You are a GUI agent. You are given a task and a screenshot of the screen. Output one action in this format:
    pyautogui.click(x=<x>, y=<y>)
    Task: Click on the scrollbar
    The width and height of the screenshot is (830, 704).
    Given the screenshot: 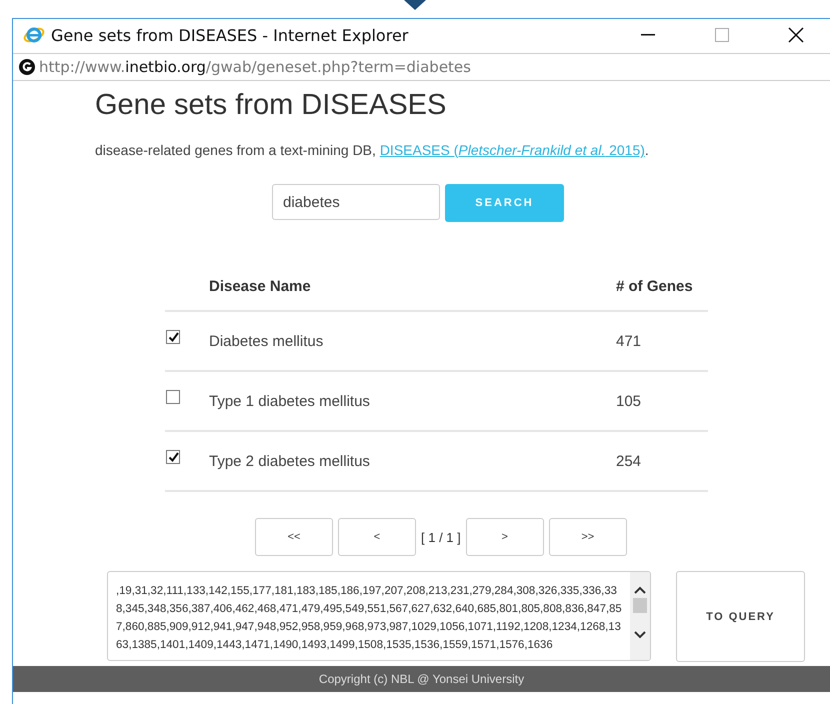 What is the action you would take?
    pyautogui.click(x=640, y=616)
    